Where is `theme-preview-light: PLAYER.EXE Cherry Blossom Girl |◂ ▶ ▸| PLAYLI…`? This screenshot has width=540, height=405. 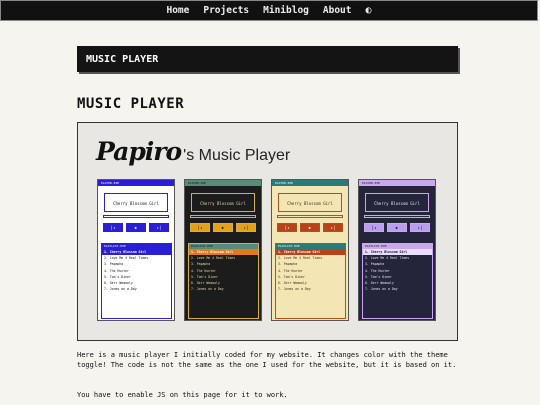 theme-preview-light: PLAYER.EXE Cherry Blossom Girl |◂ ▶ ▸| PLAYLI… is located at coordinates (136, 250).